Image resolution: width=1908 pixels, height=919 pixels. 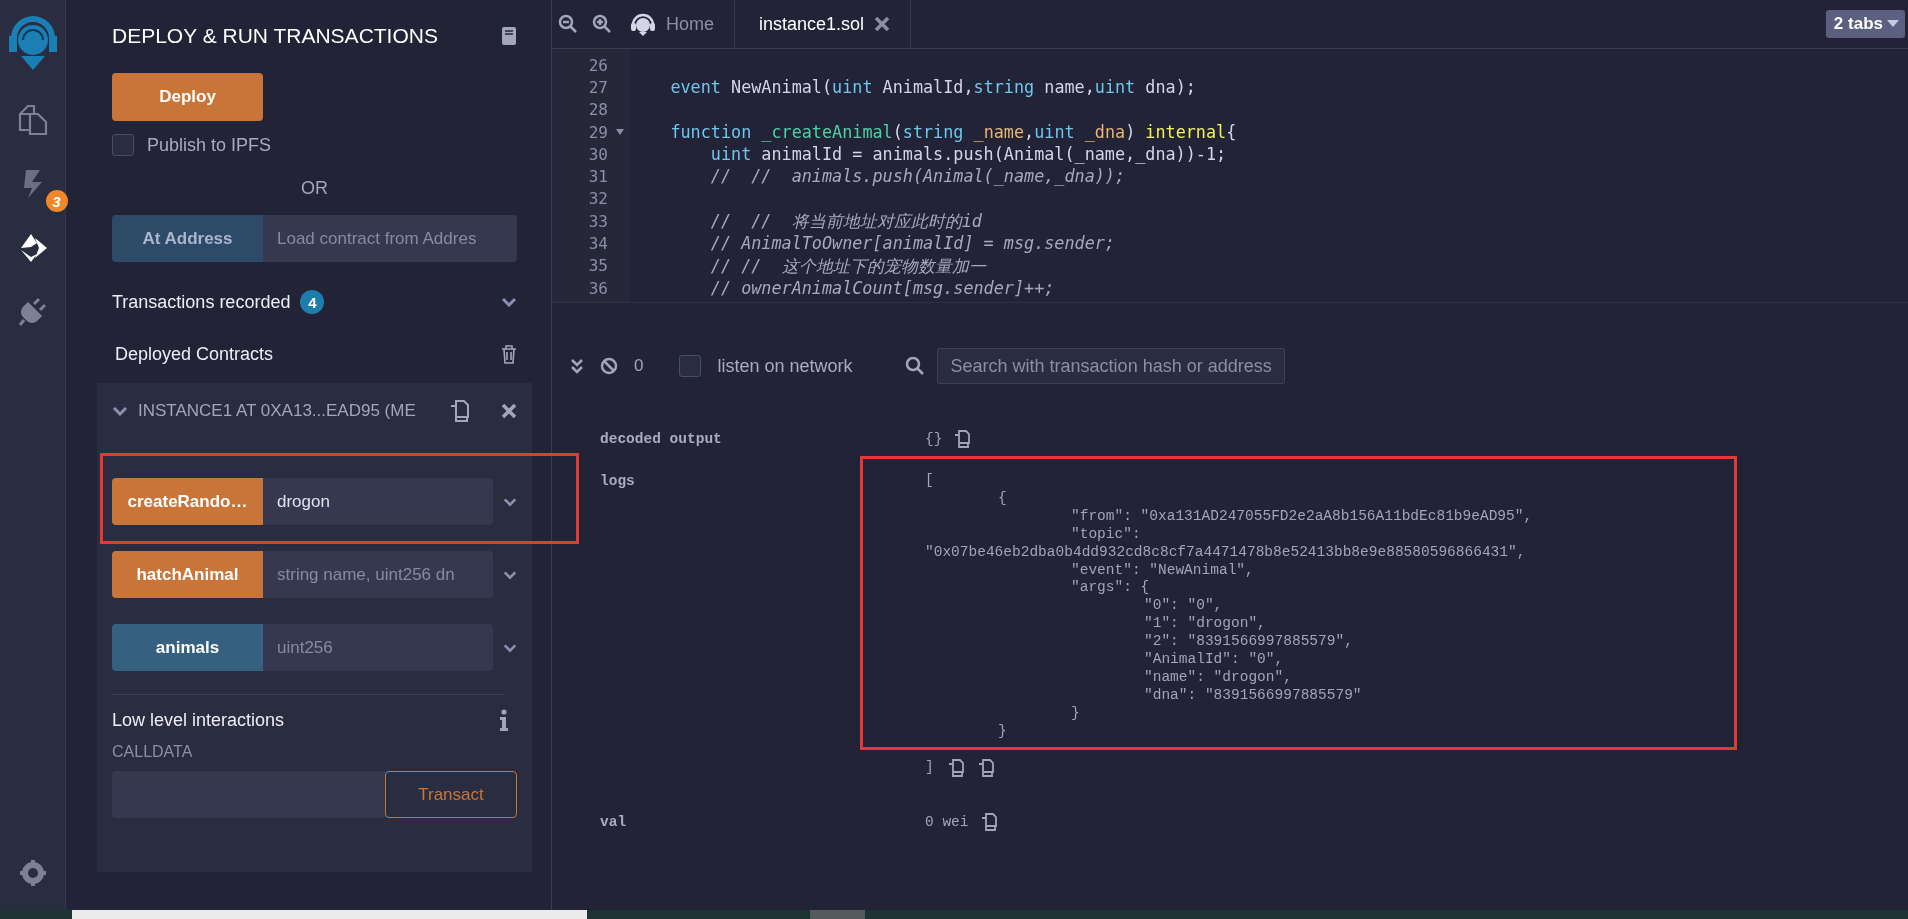 What do you see at coordinates (32, 312) in the screenshot?
I see `plug-icon` at bounding box center [32, 312].